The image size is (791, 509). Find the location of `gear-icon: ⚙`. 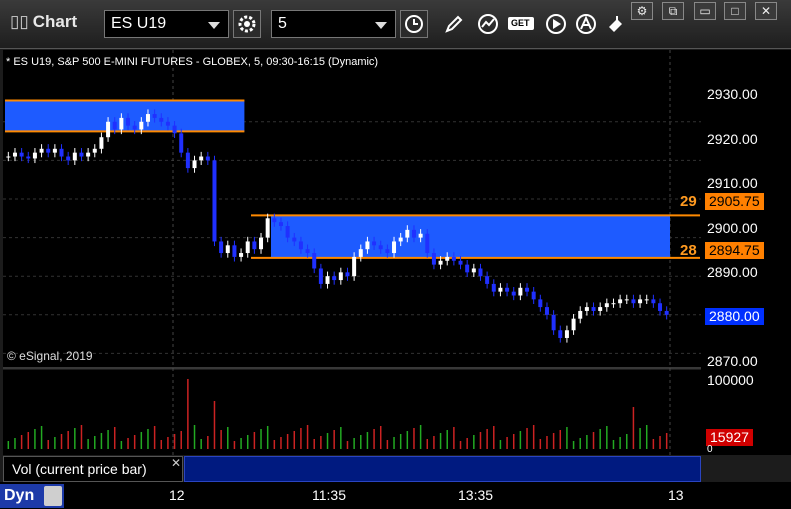

gear-icon: ⚙ is located at coordinates (642, 11).